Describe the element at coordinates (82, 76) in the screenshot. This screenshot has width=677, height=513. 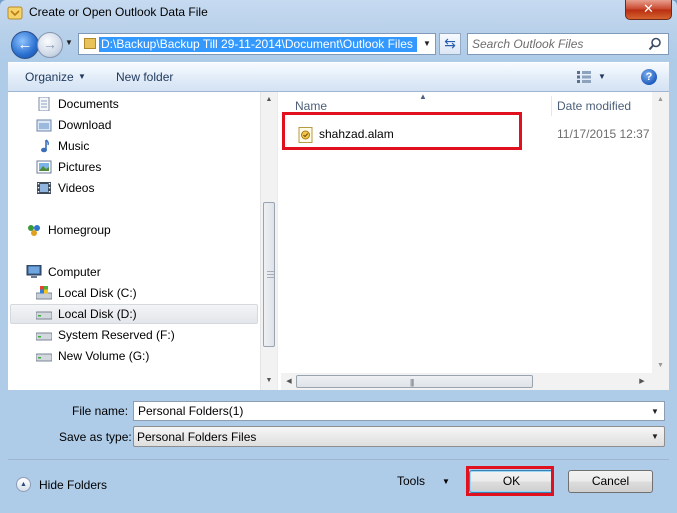
I see `organize-dropdown-icon: ▼` at that location.